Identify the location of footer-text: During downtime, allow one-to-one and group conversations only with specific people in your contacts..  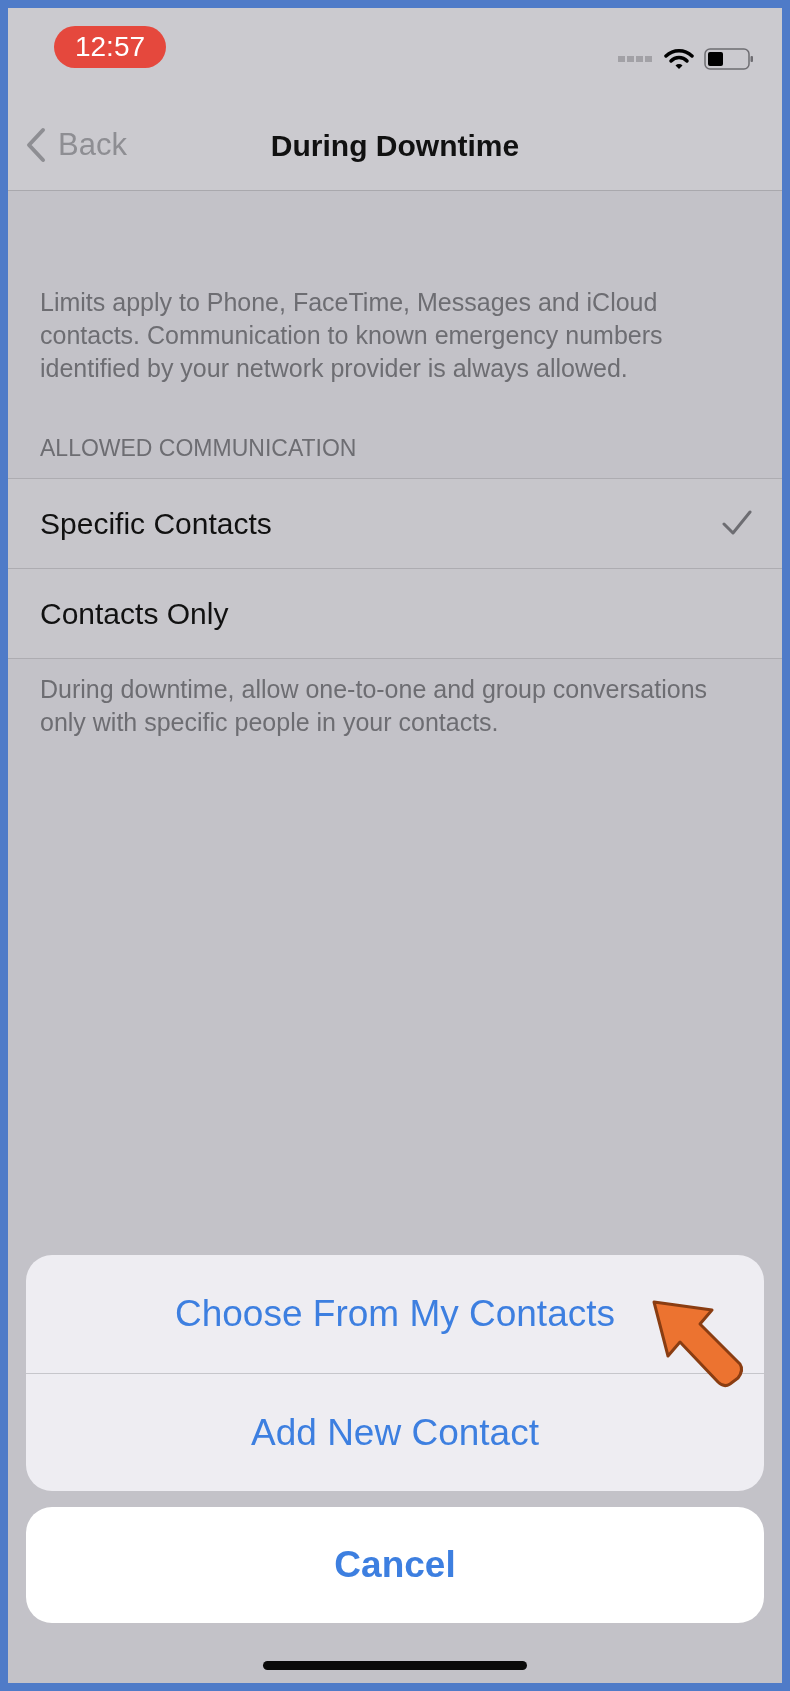
(374, 705).